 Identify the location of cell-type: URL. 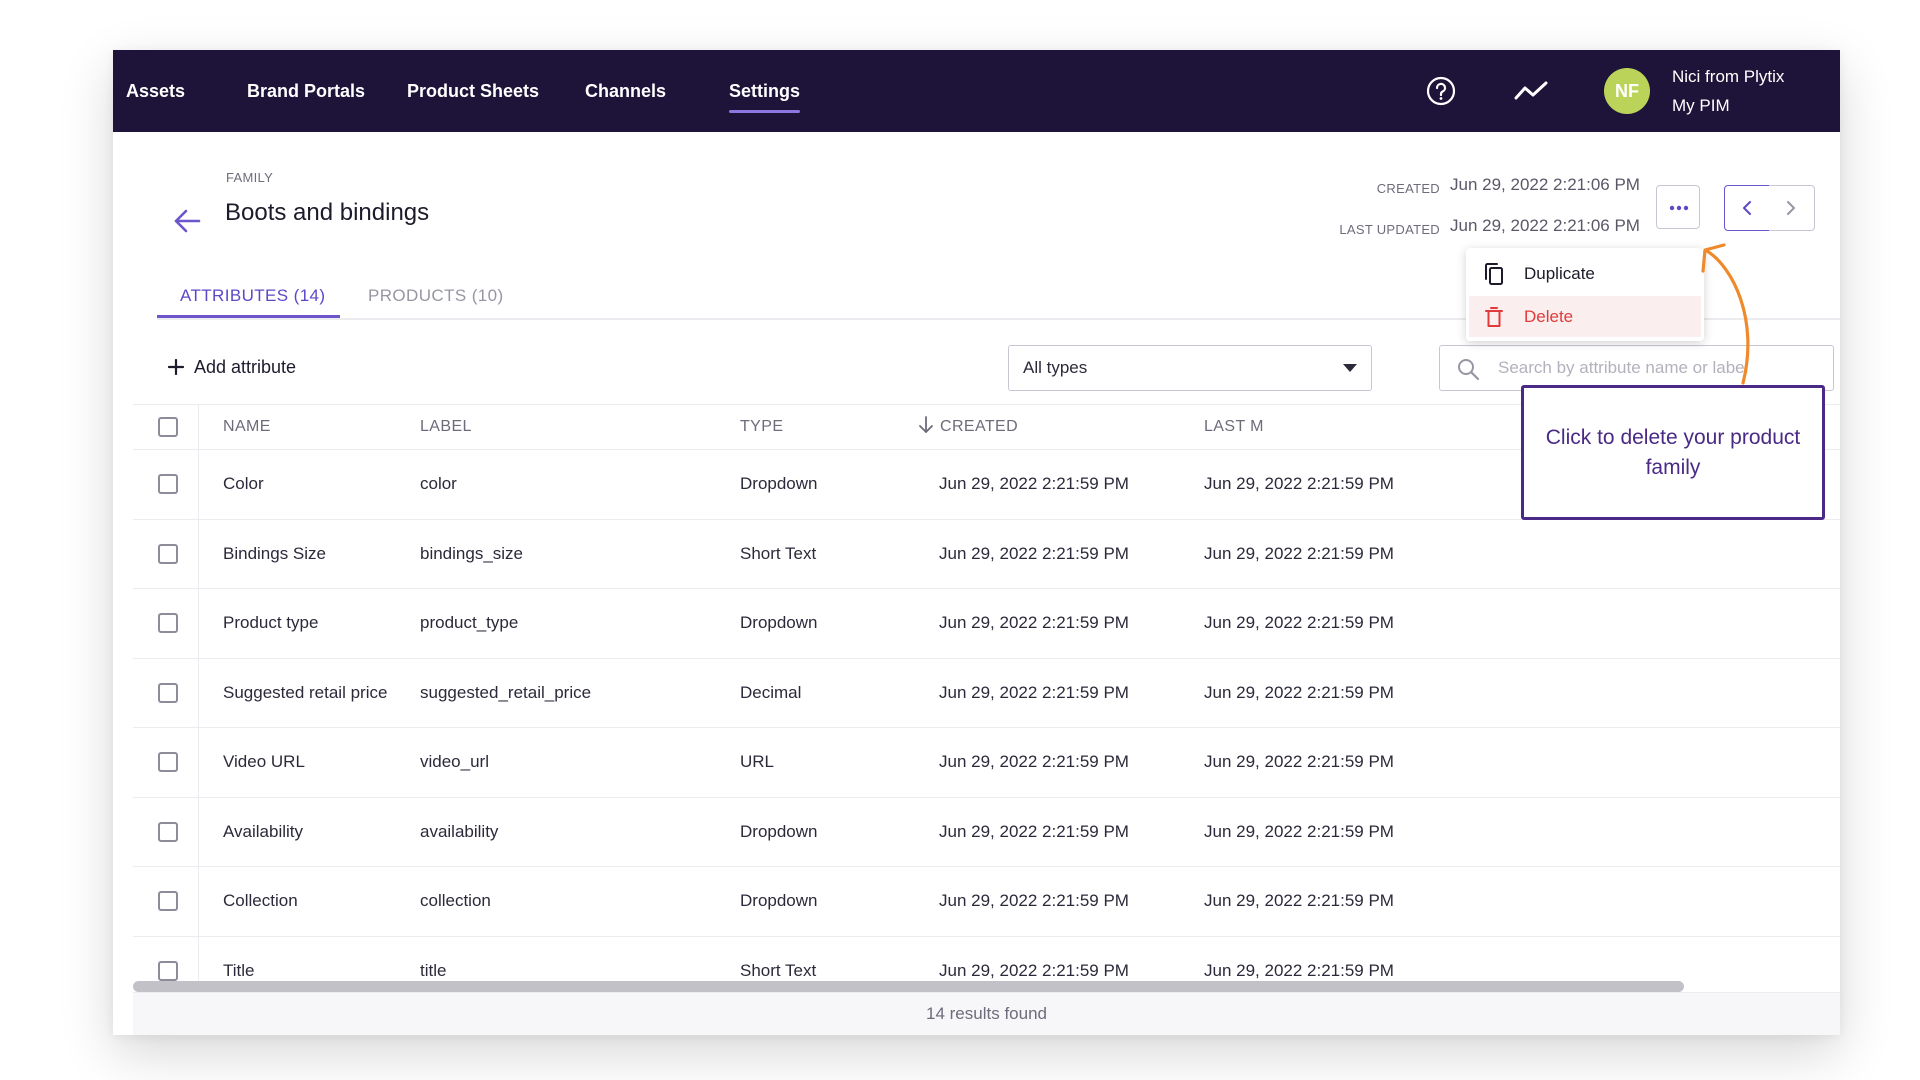
(757, 761).